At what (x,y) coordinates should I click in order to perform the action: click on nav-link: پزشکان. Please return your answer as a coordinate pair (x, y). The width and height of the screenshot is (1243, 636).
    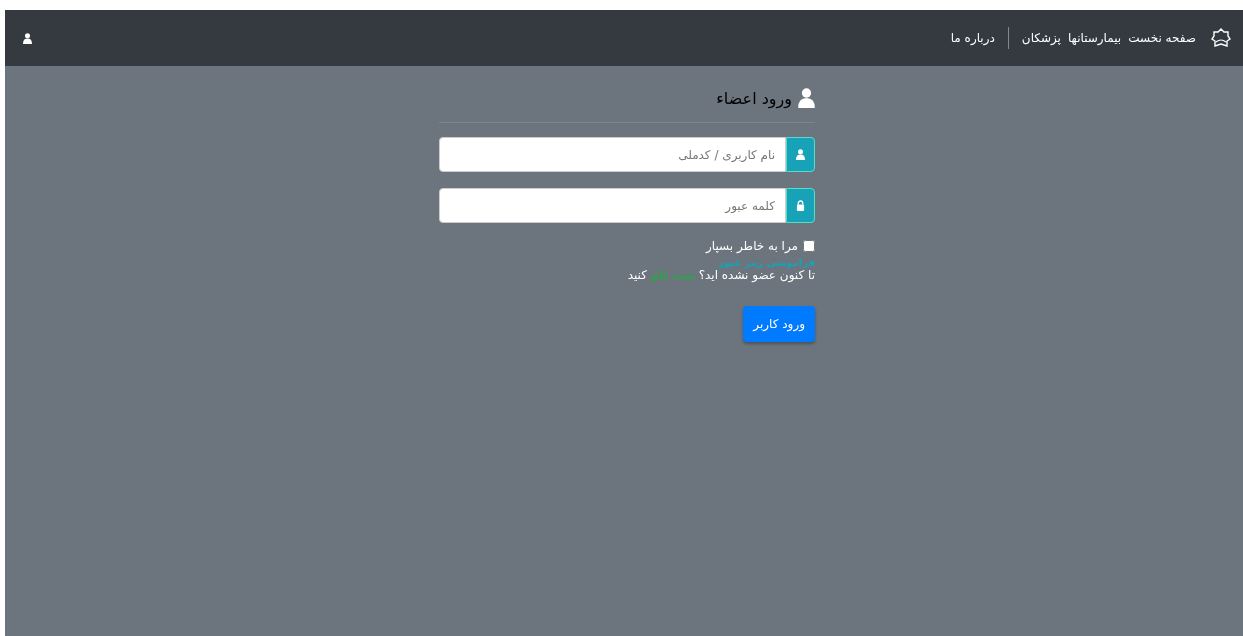
    Looking at the image, I should click on (1041, 38).